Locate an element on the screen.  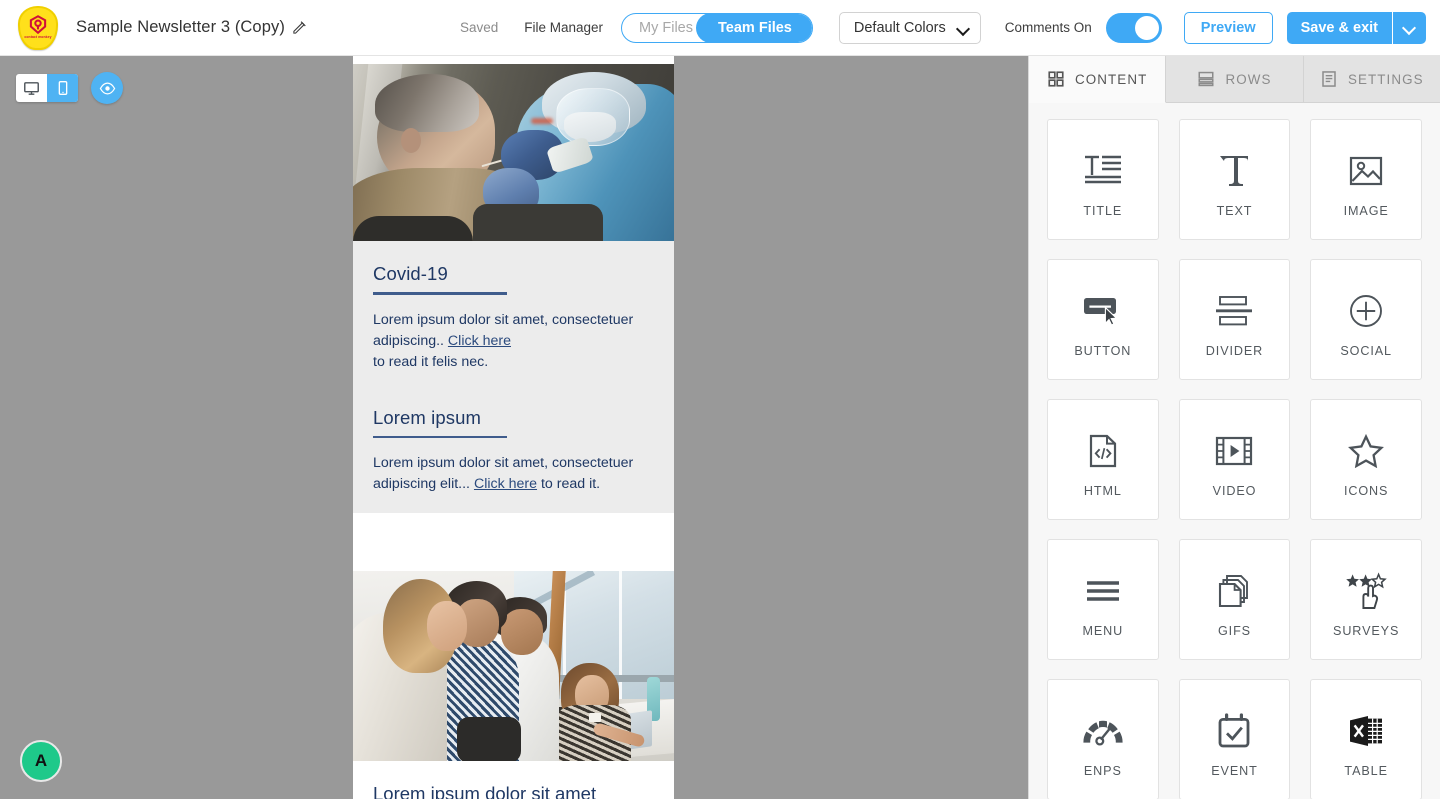
contact-monkey-logo-icon: contact monkey is located at coordinates (38, 27).